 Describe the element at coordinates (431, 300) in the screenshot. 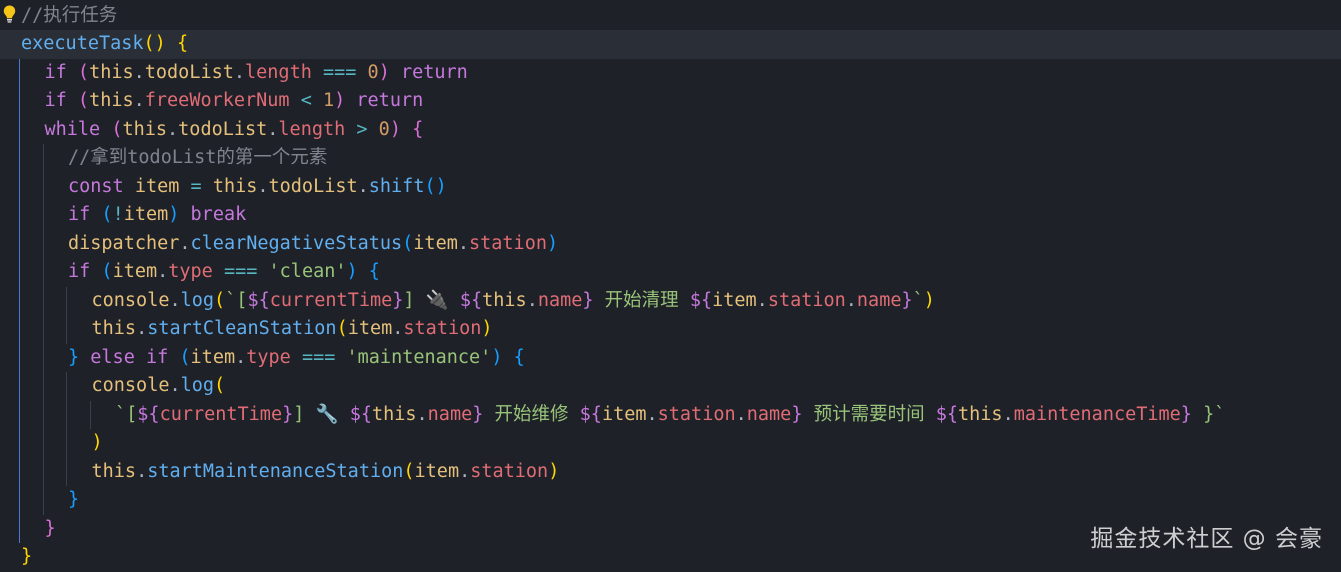

I see `code-token: ] 🔌` at that location.